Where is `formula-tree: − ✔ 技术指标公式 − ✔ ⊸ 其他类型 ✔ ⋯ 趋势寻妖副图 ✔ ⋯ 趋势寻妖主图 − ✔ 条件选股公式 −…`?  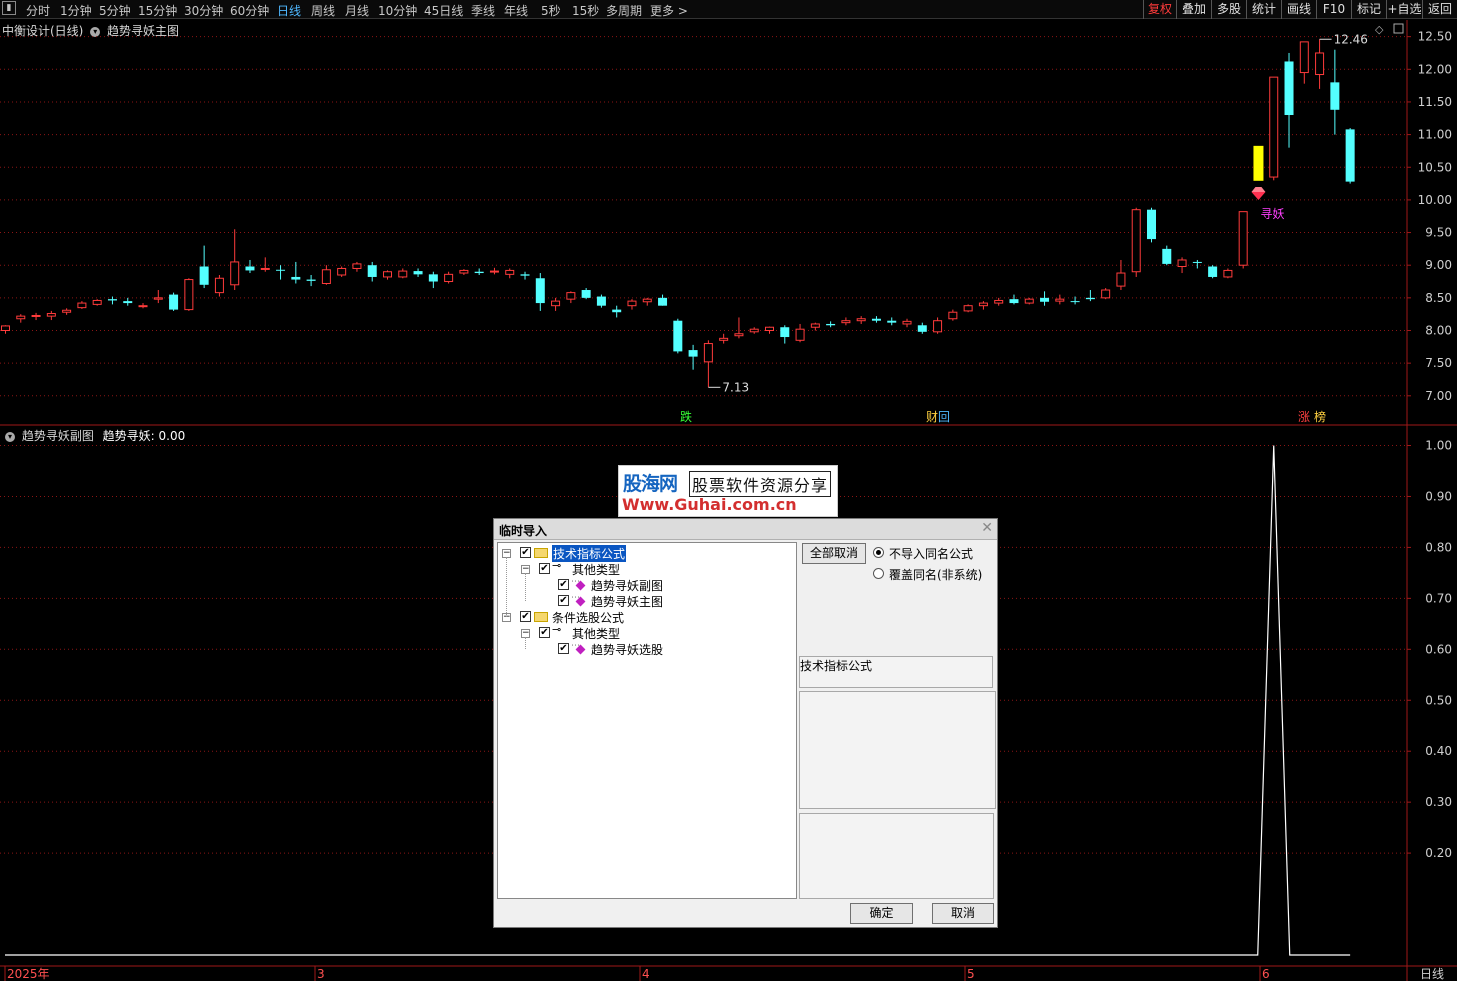 formula-tree: − ✔ 技术指标公式 − ✔ ⊸ 其他类型 ✔ ⋯ 趋势寻妖副图 ✔ ⋯ 趋势寻妖主图 − ✔ 条件选股公式 −… is located at coordinates (647, 720).